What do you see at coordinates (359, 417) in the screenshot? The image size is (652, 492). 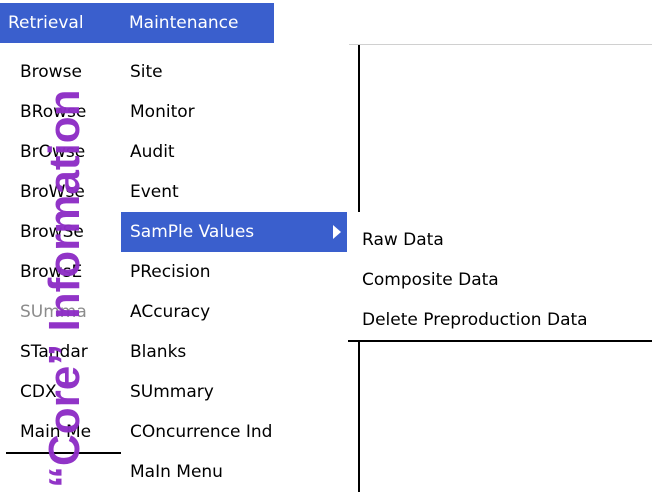 I see `submenu-divider-bottom` at bounding box center [359, 417].